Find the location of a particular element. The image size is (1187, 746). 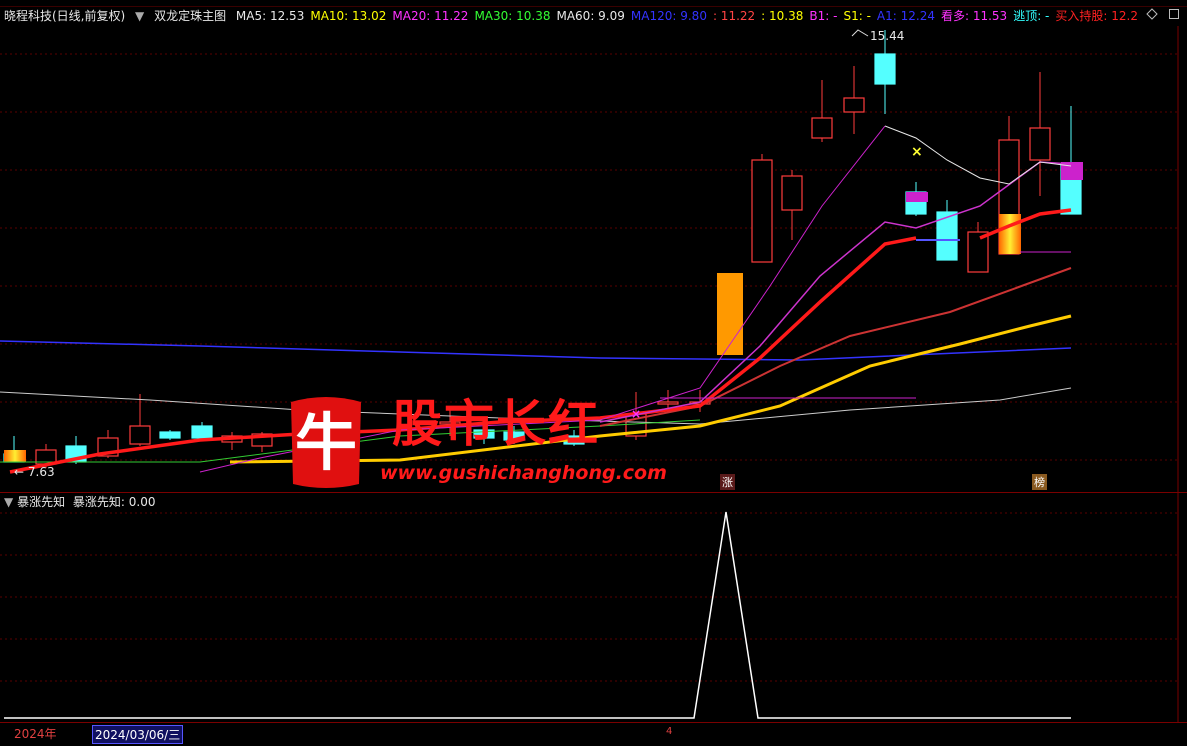

indicator-value-10: A1: 12.24 is located at coordinates (905, 16).